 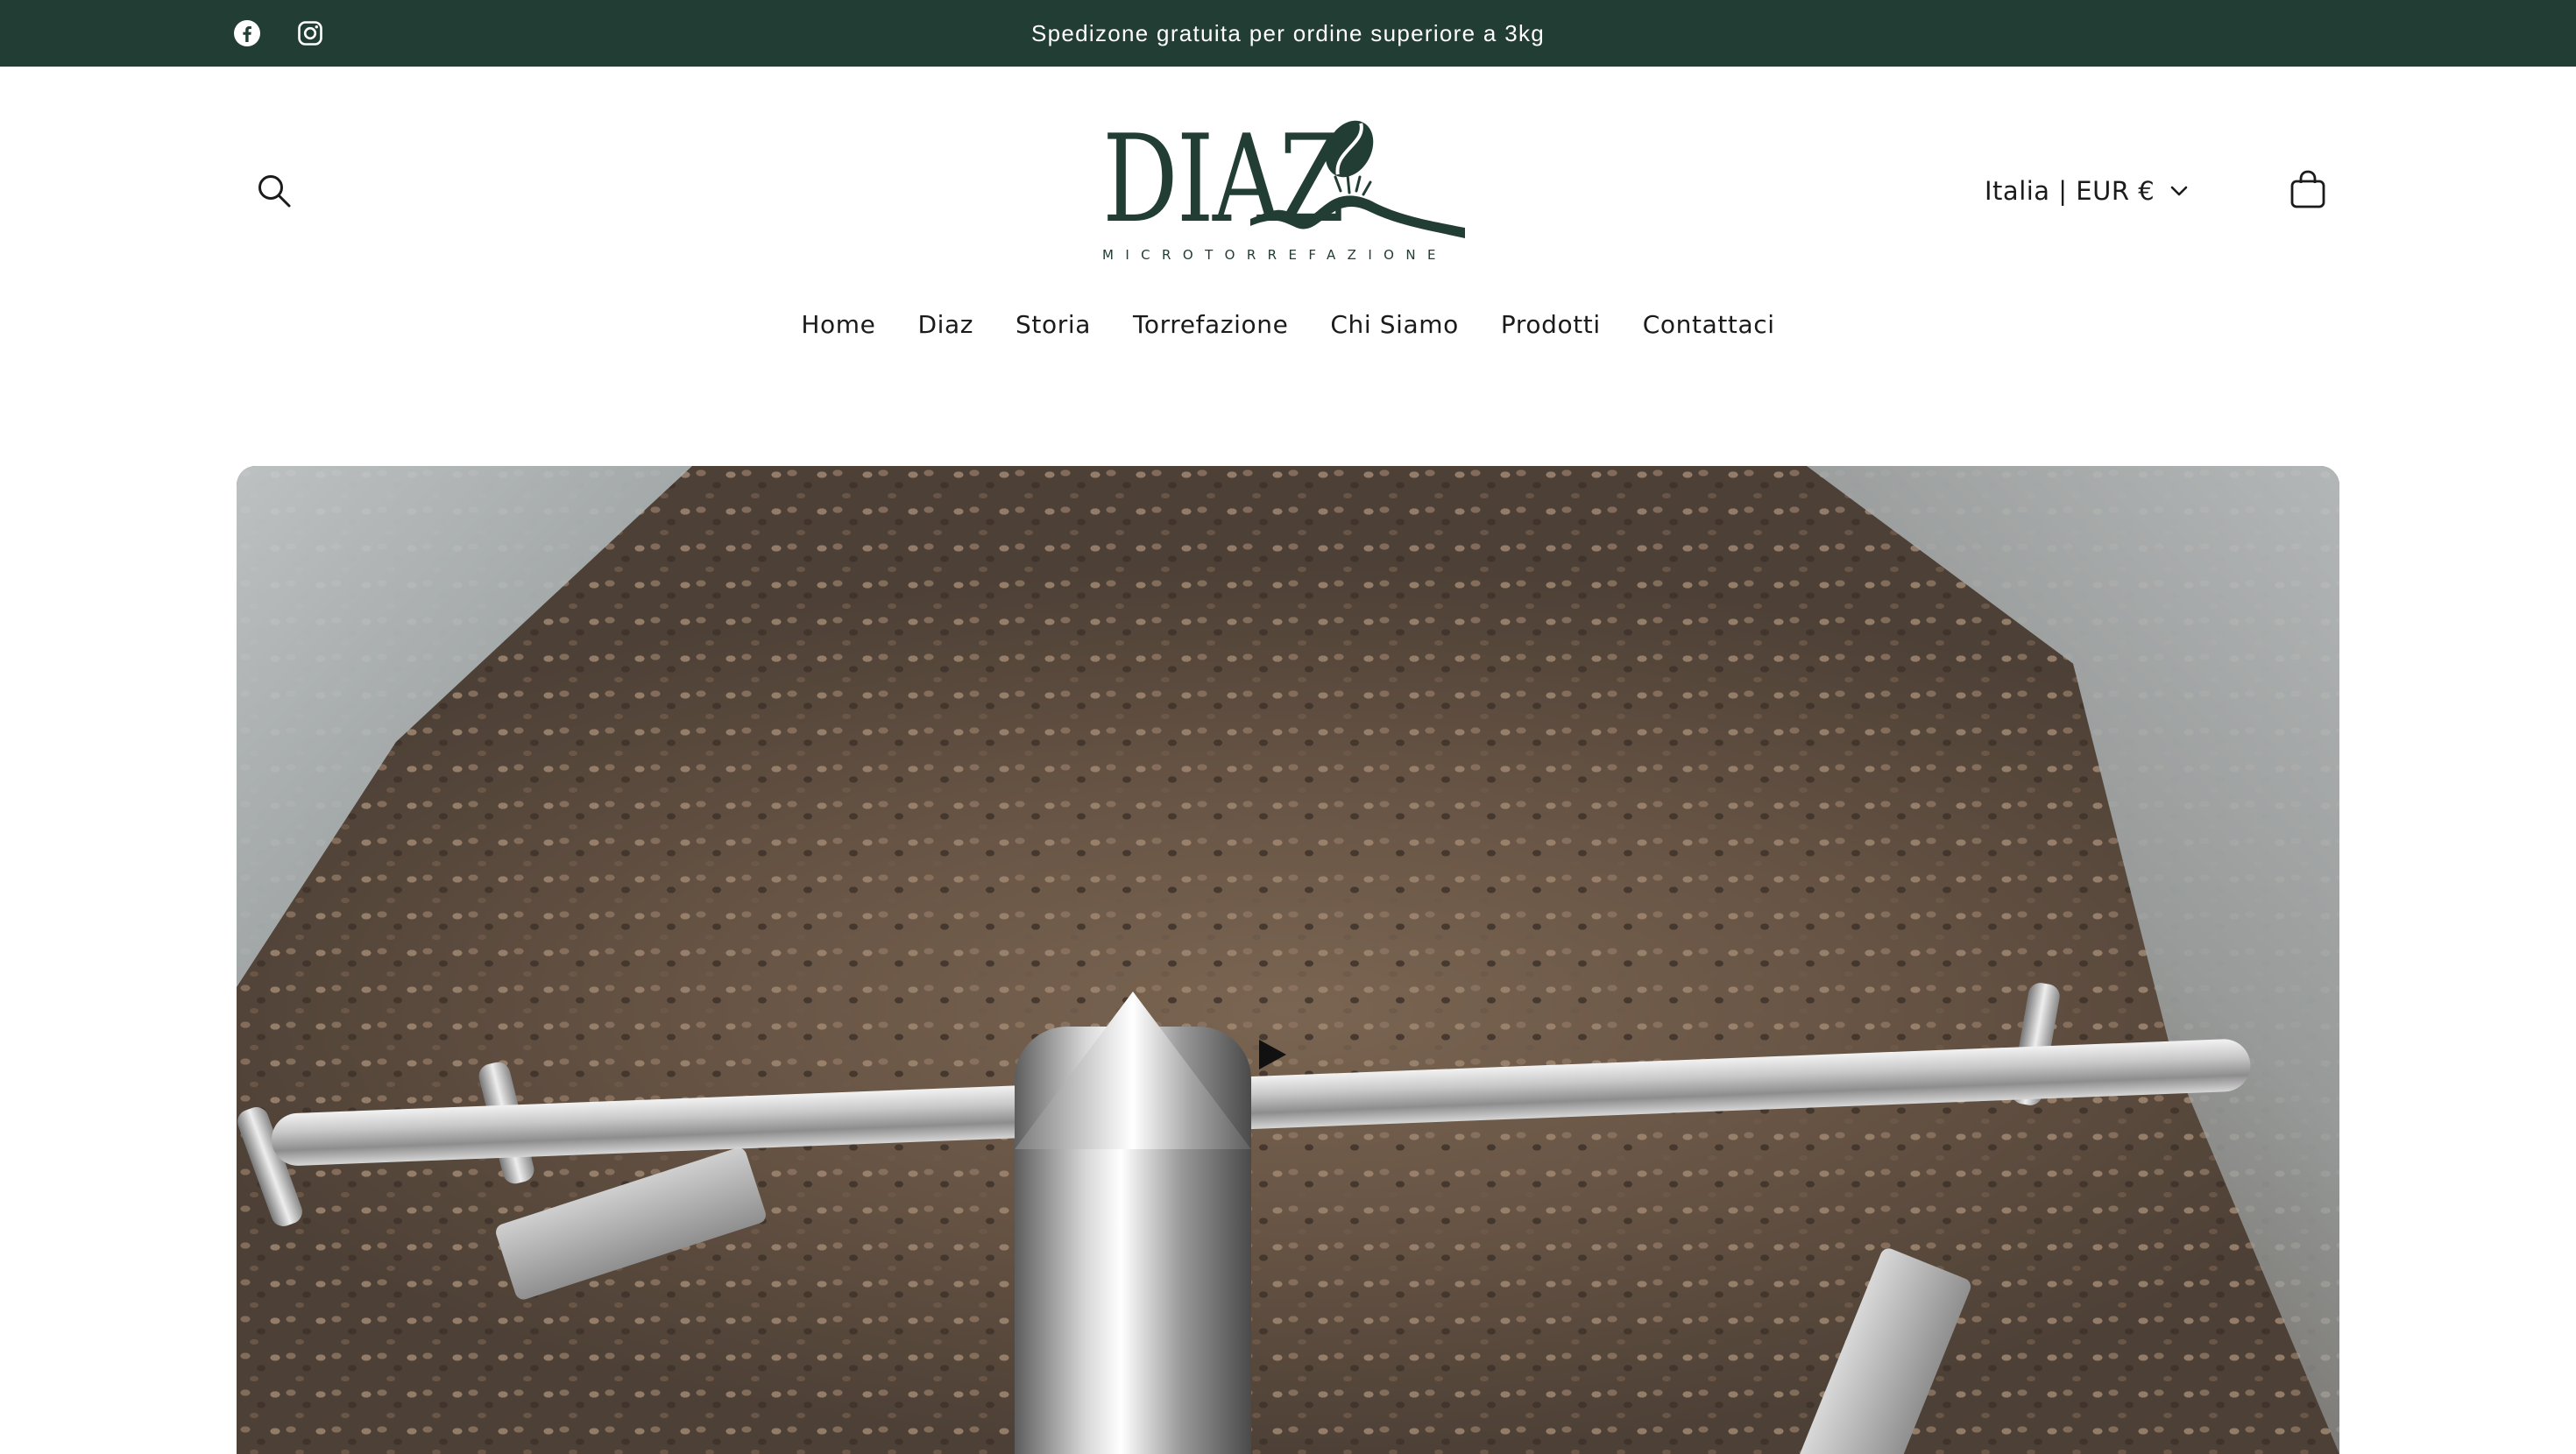 I want to click on locale-label: Italia | EUR €, so click(x=2070, y=191).